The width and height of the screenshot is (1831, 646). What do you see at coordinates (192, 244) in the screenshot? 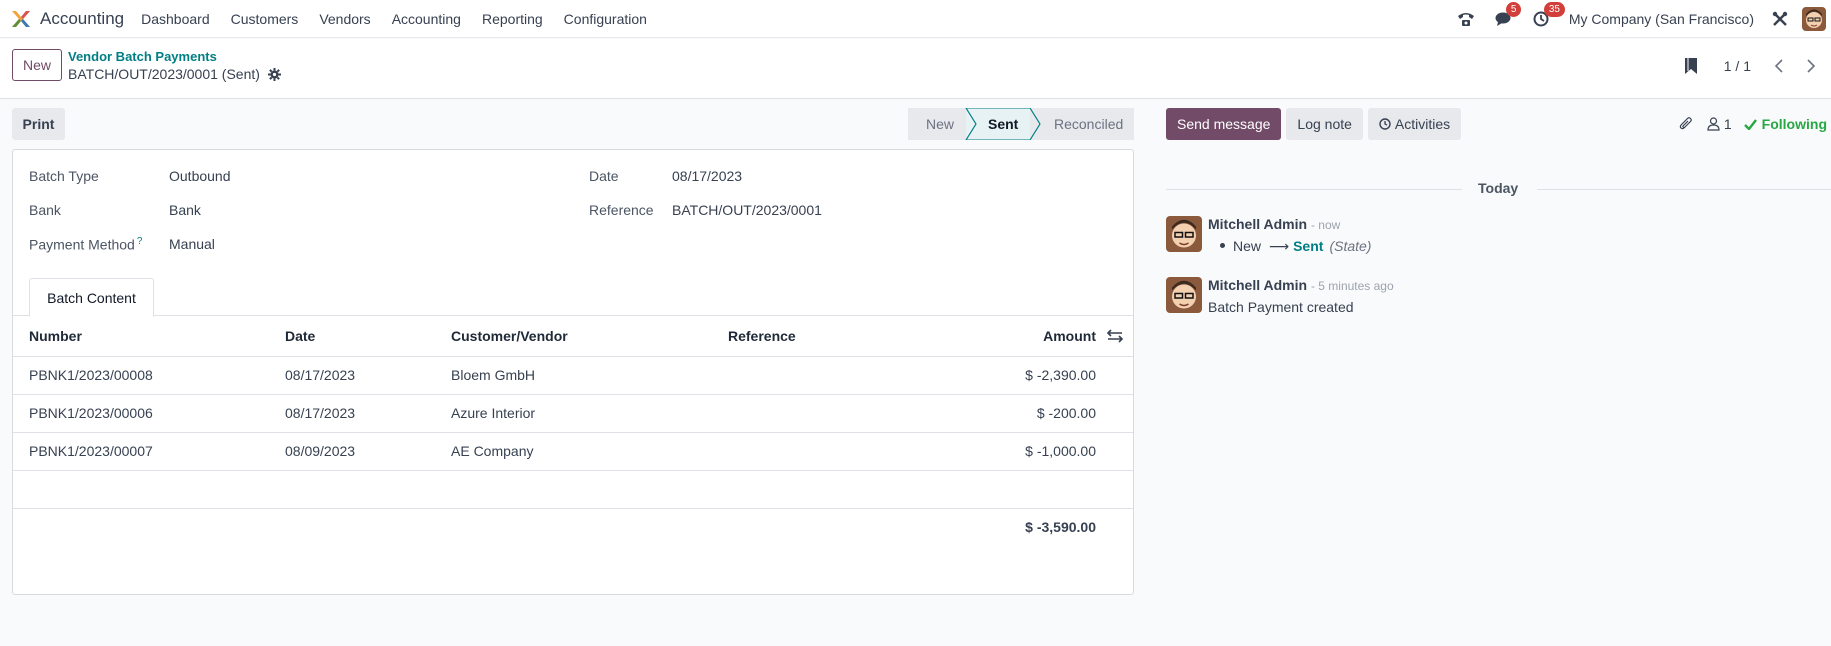
I see `payment-method-value: Manual` at bounding box center [192, 244].